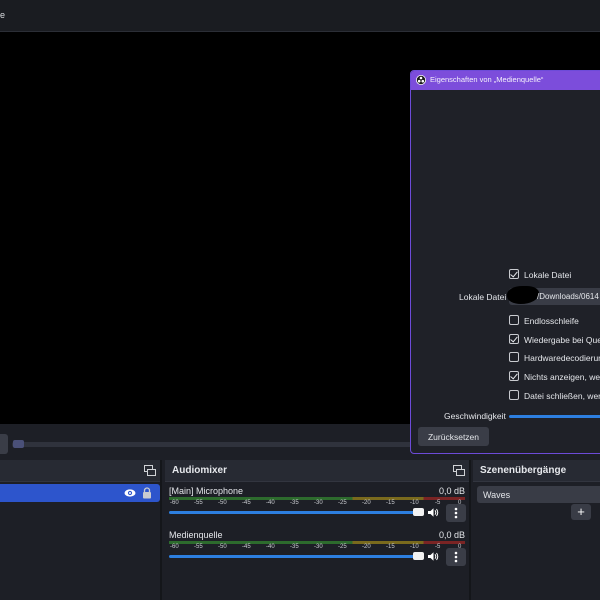  What do you see at coordinates (581, 512) in the screenshot?
I see `add-transition-button: +` at bounding box center [581, 512].